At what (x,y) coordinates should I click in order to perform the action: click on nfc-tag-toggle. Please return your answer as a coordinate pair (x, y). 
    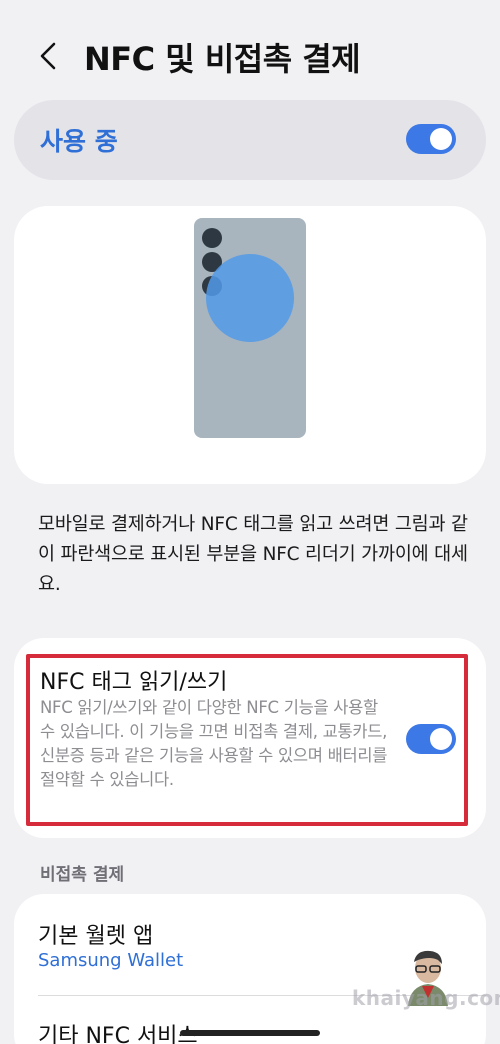
    Looking at the image, I should click on (431, 739).